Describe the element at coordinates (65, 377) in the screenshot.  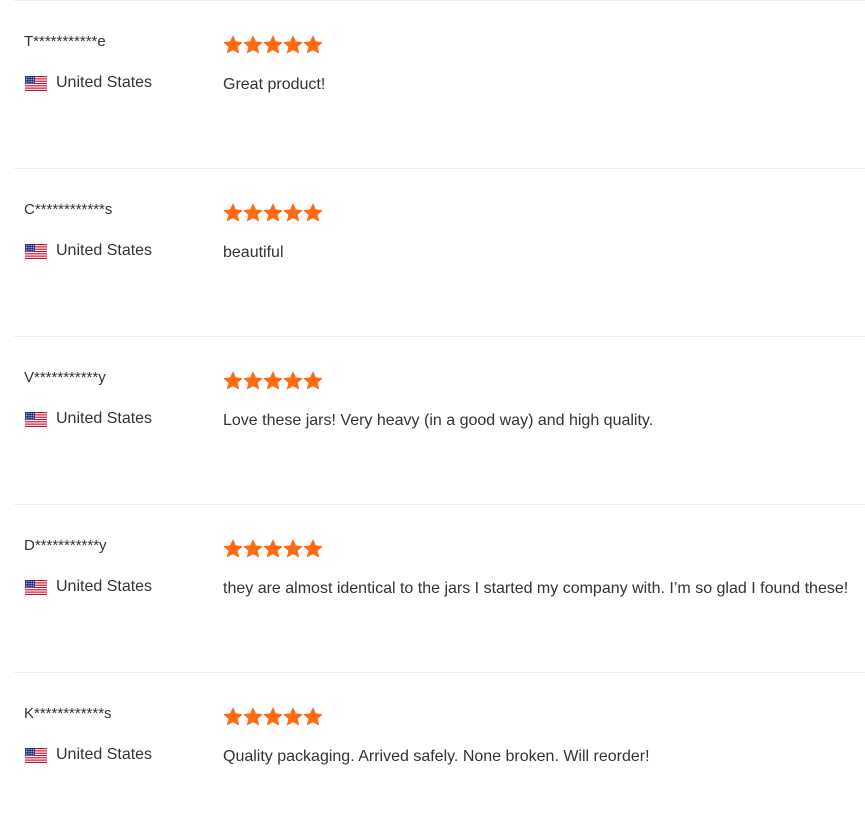
I see `reviewer-name: V***********y` at that location.